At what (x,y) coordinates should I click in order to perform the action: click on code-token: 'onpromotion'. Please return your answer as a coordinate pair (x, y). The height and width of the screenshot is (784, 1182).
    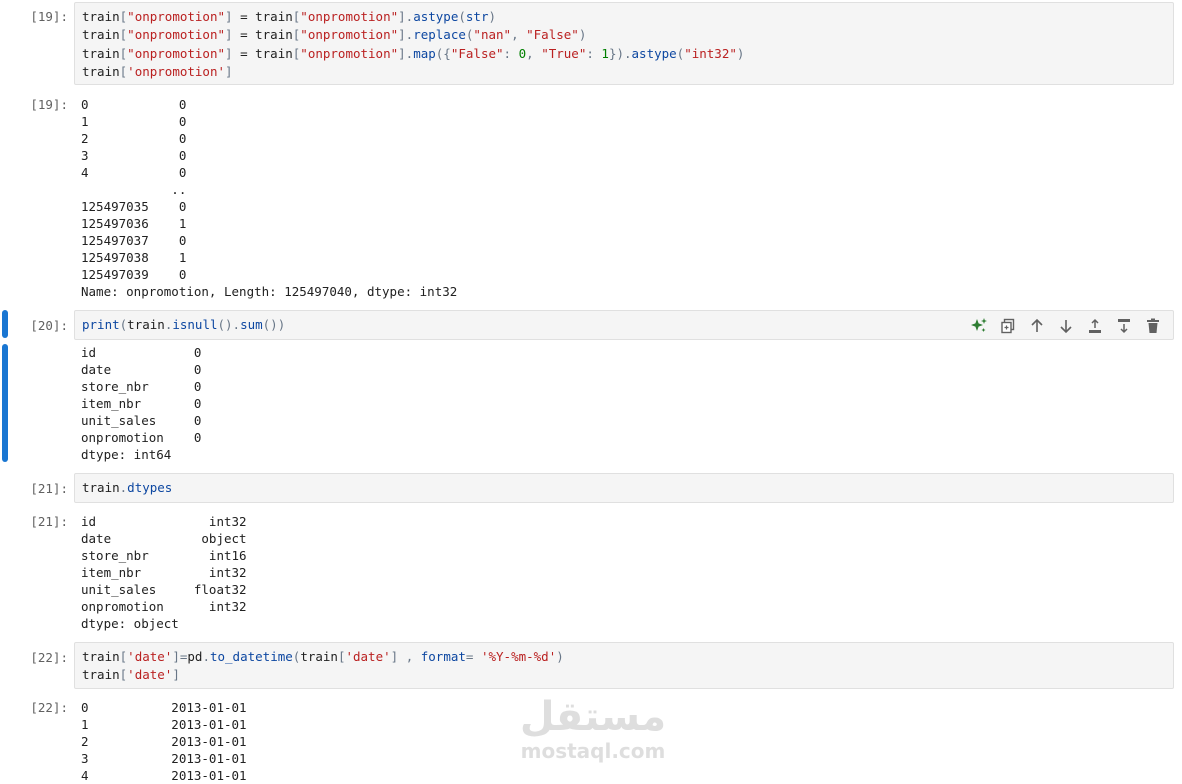
    Looking at the image, I should click on (176, 71).